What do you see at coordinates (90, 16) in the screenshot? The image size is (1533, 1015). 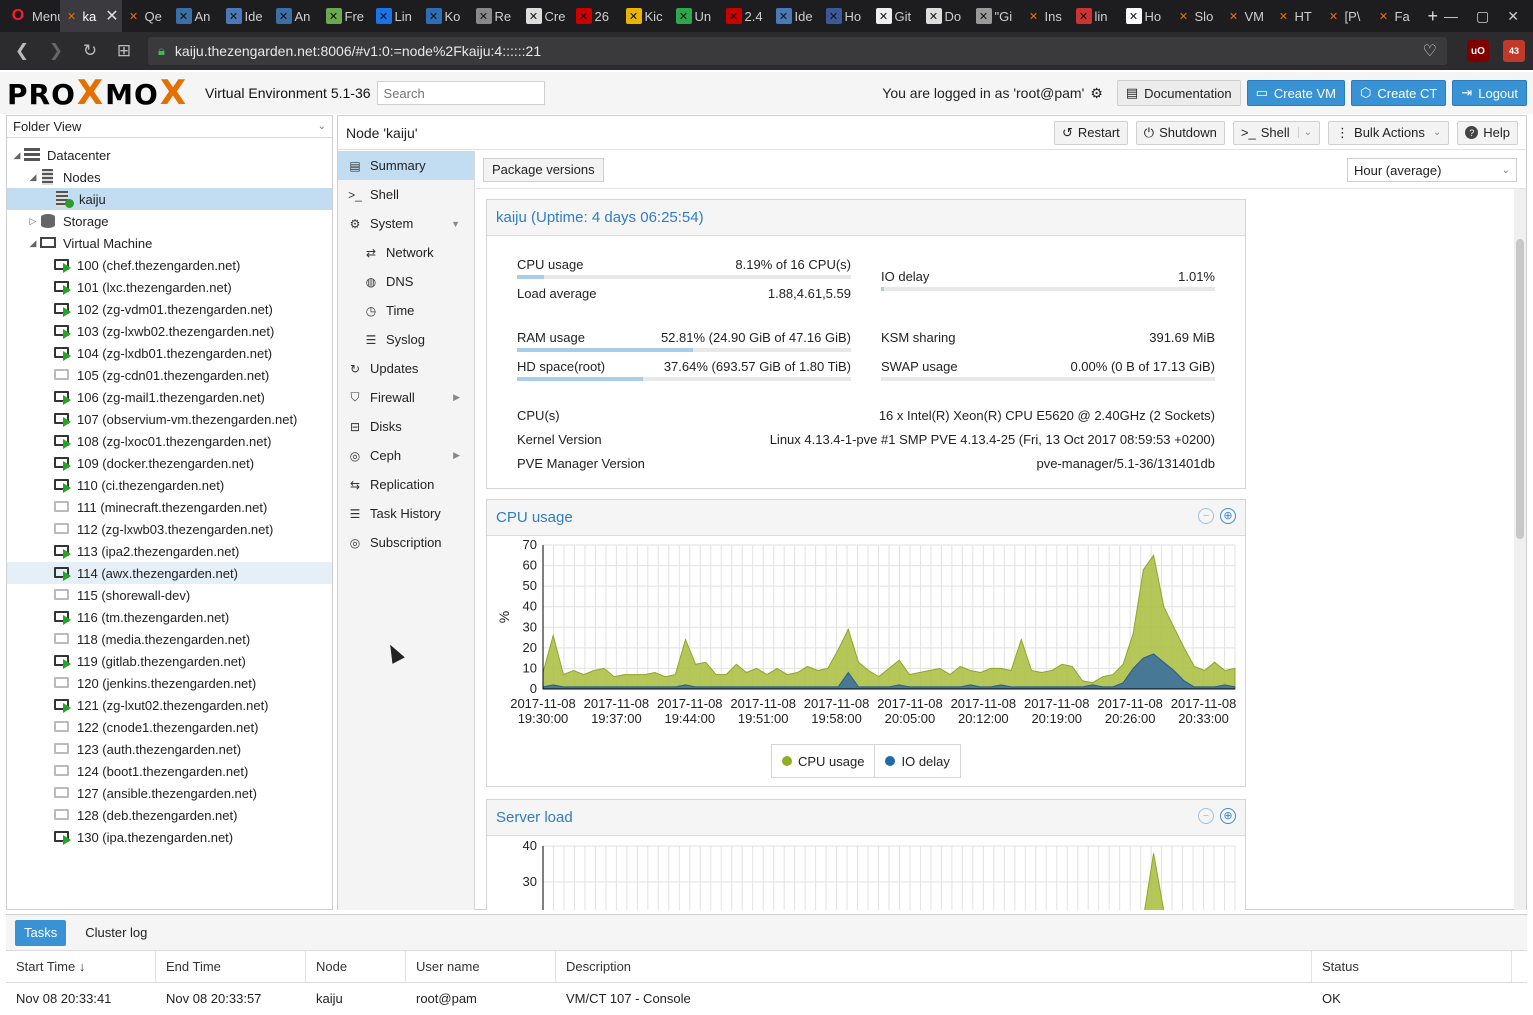 I see `browser-tab: ✕ ka ✕` at bounding box center [90, 16].